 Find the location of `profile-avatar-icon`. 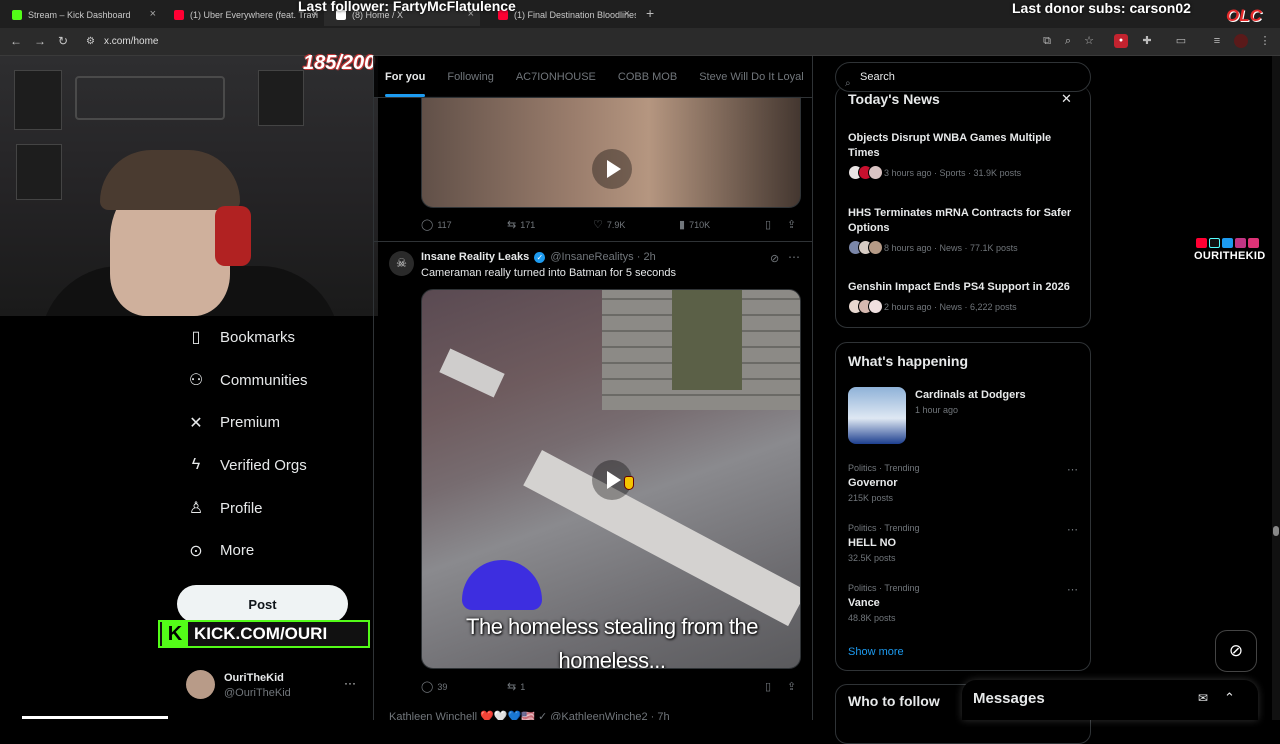

profile-avatar-icon is located at coordinates (1241, 41).